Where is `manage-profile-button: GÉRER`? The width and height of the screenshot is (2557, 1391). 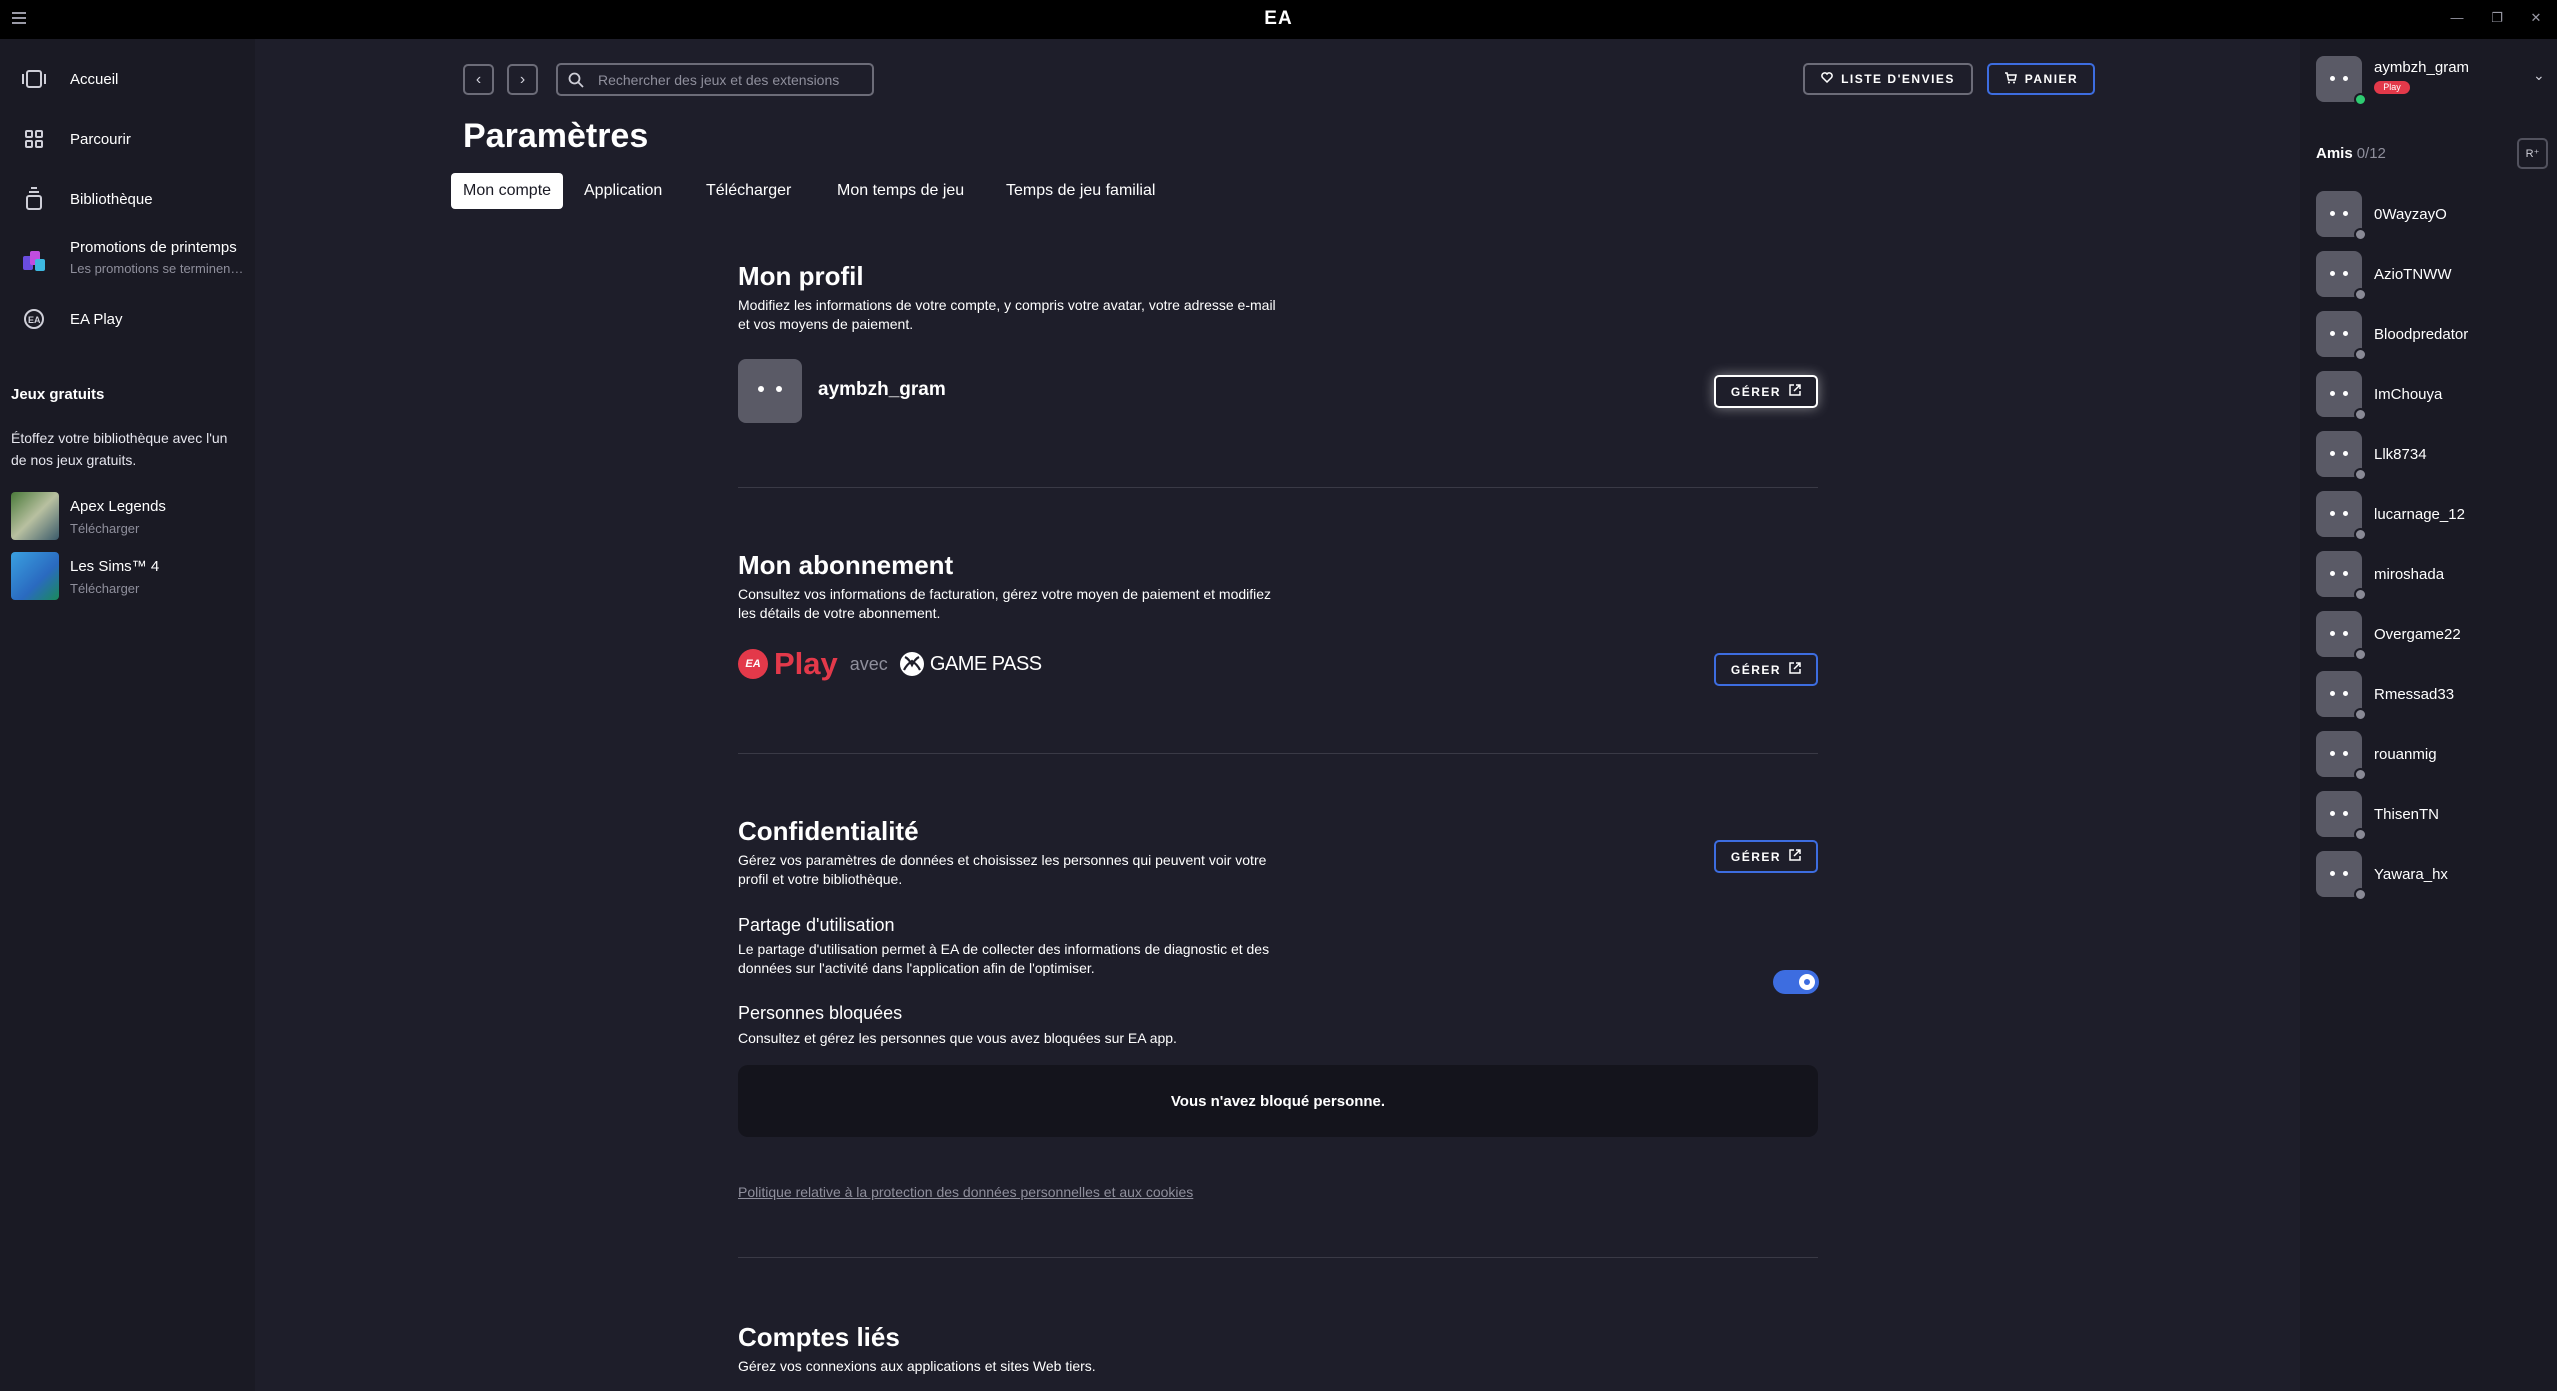
manage-profile-button: GÉRER is located at coordinates (1766, 391).